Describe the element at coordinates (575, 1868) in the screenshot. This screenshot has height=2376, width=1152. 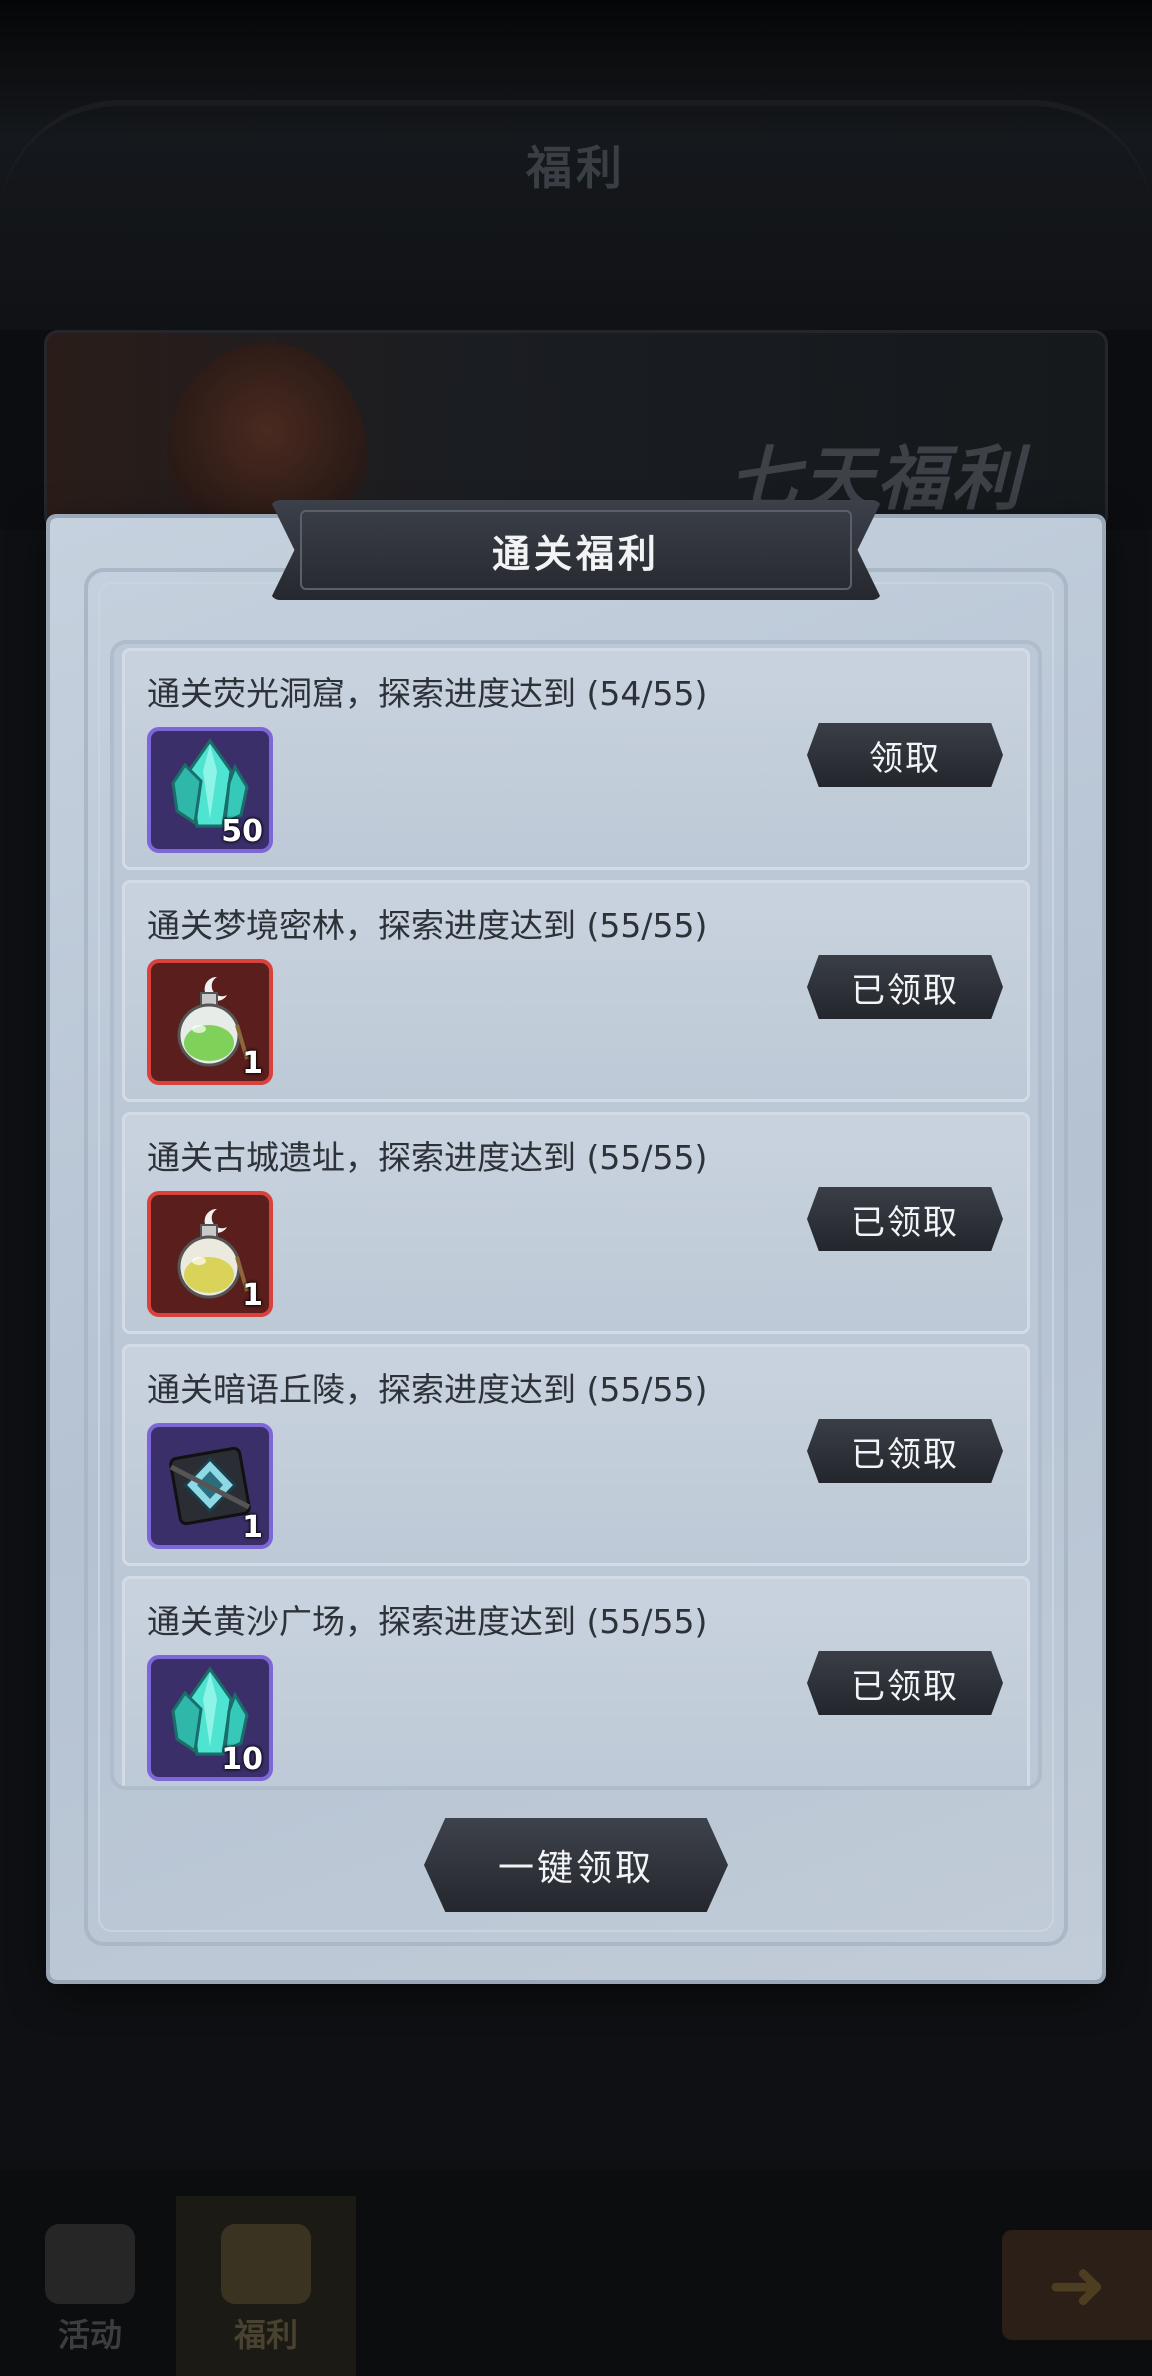
I see `one-key-claim-label: 一键领取` at that location.